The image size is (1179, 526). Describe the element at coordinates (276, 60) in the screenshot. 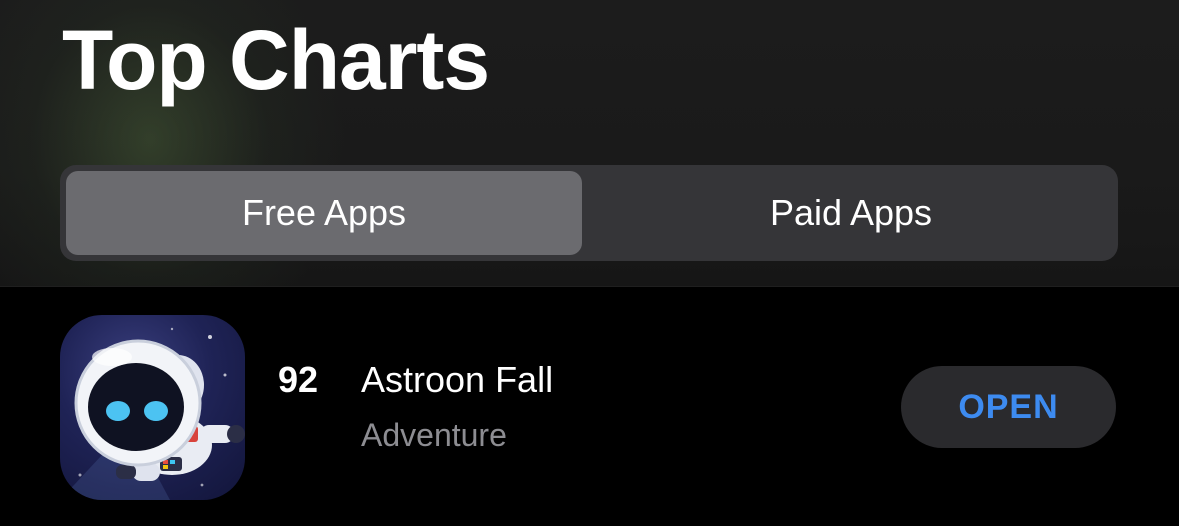

I see `page-title: Top Charts` at that location.